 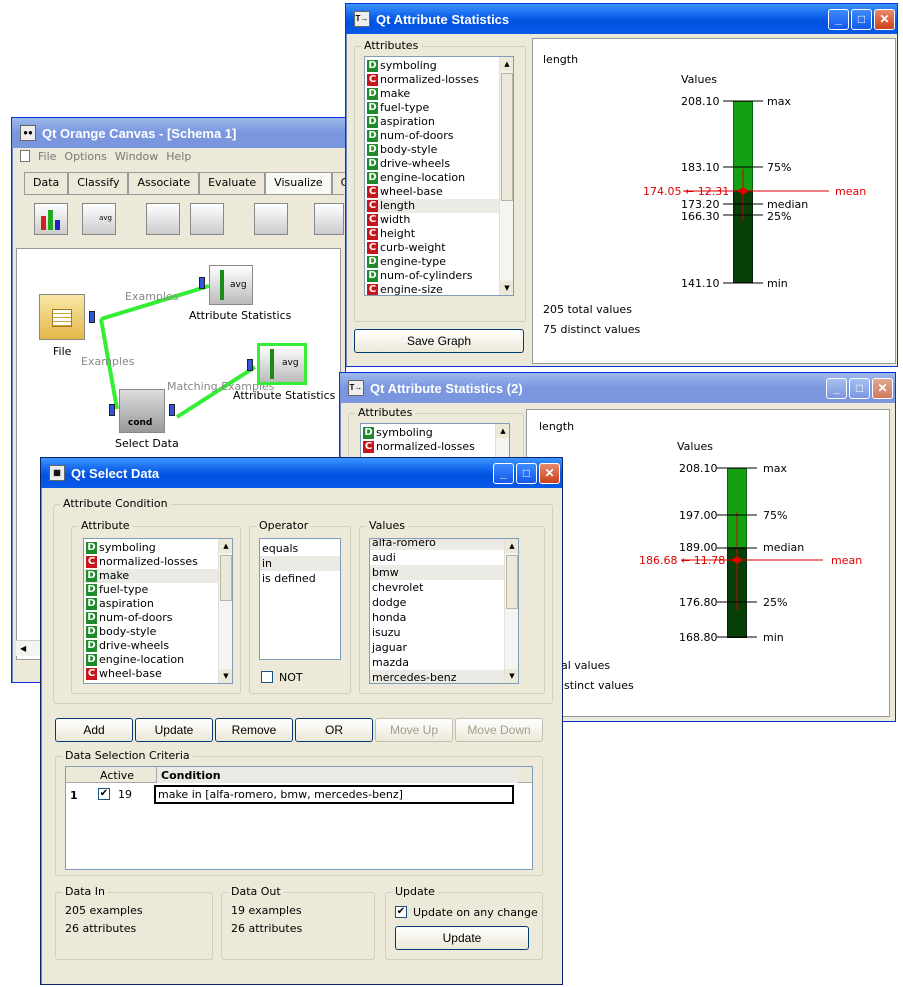 What do you see at coordinates (437, 676) in the screenshot?
I see `value-item: mercedes-benz` at bounding box center [437, 676].